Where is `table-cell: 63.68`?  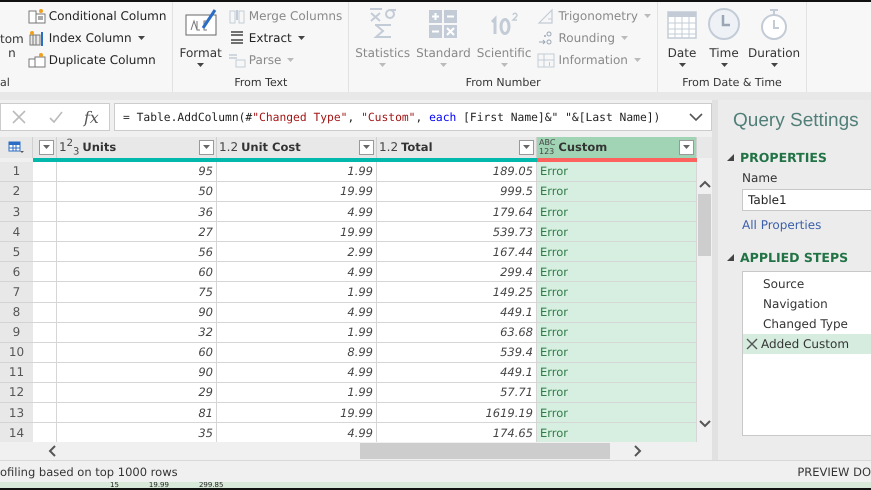 table-cell: 63.68 is located at coordinates (457, 332).